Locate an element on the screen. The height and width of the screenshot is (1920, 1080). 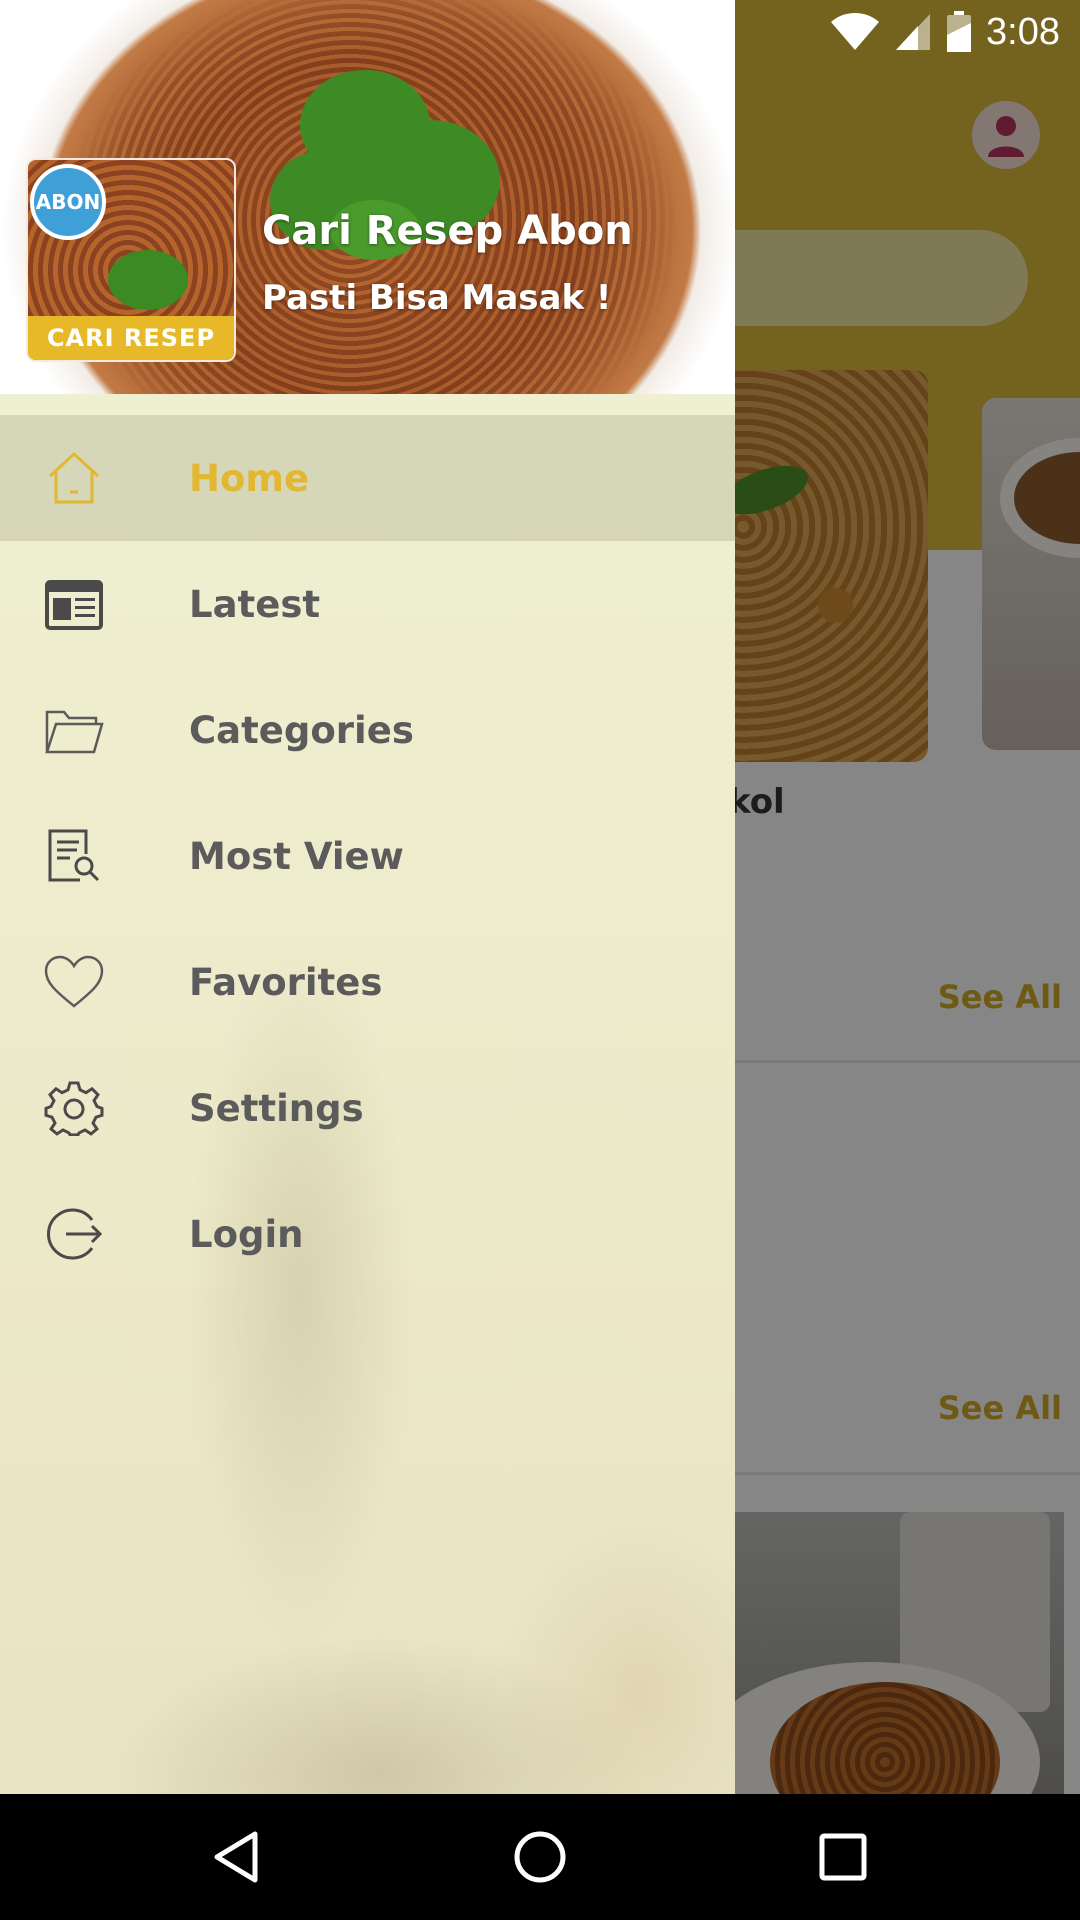
heart-icon is located at coordinates (74, 982).